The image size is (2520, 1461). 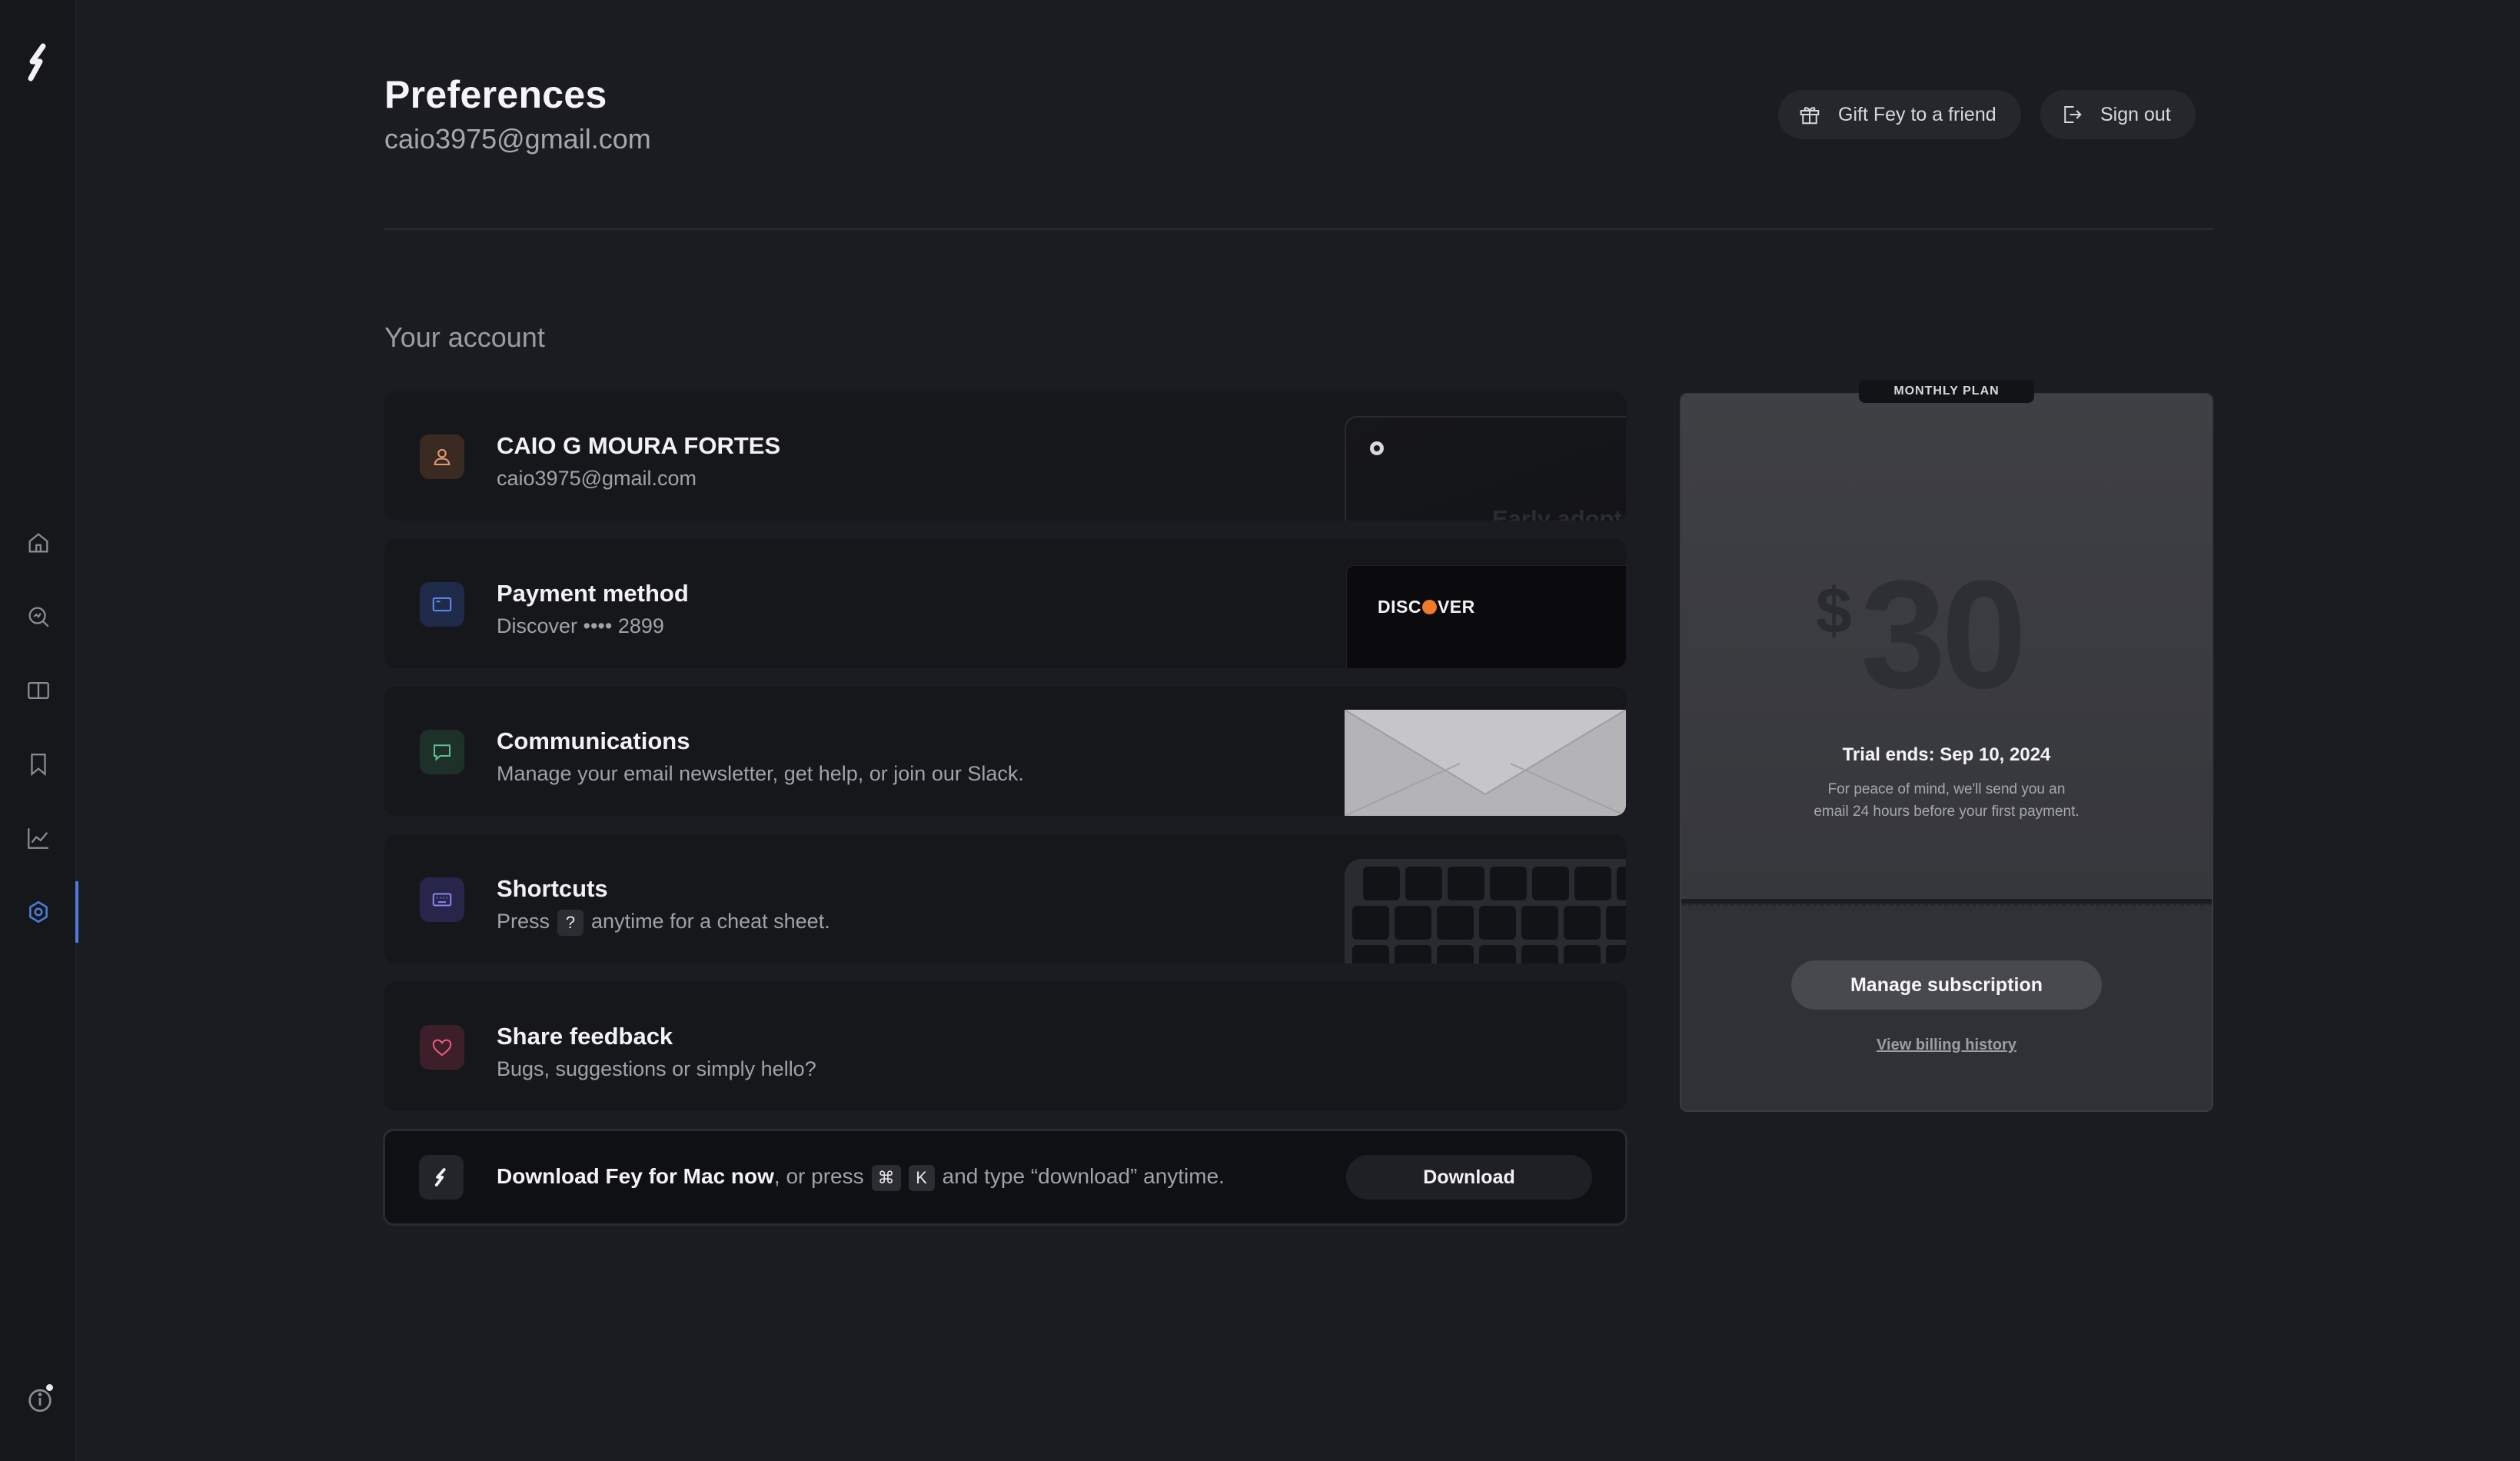 What do you see at coordinates (1299, 229) in the screenshot?
I see `header-divider` at bounding box center [1299, 229].